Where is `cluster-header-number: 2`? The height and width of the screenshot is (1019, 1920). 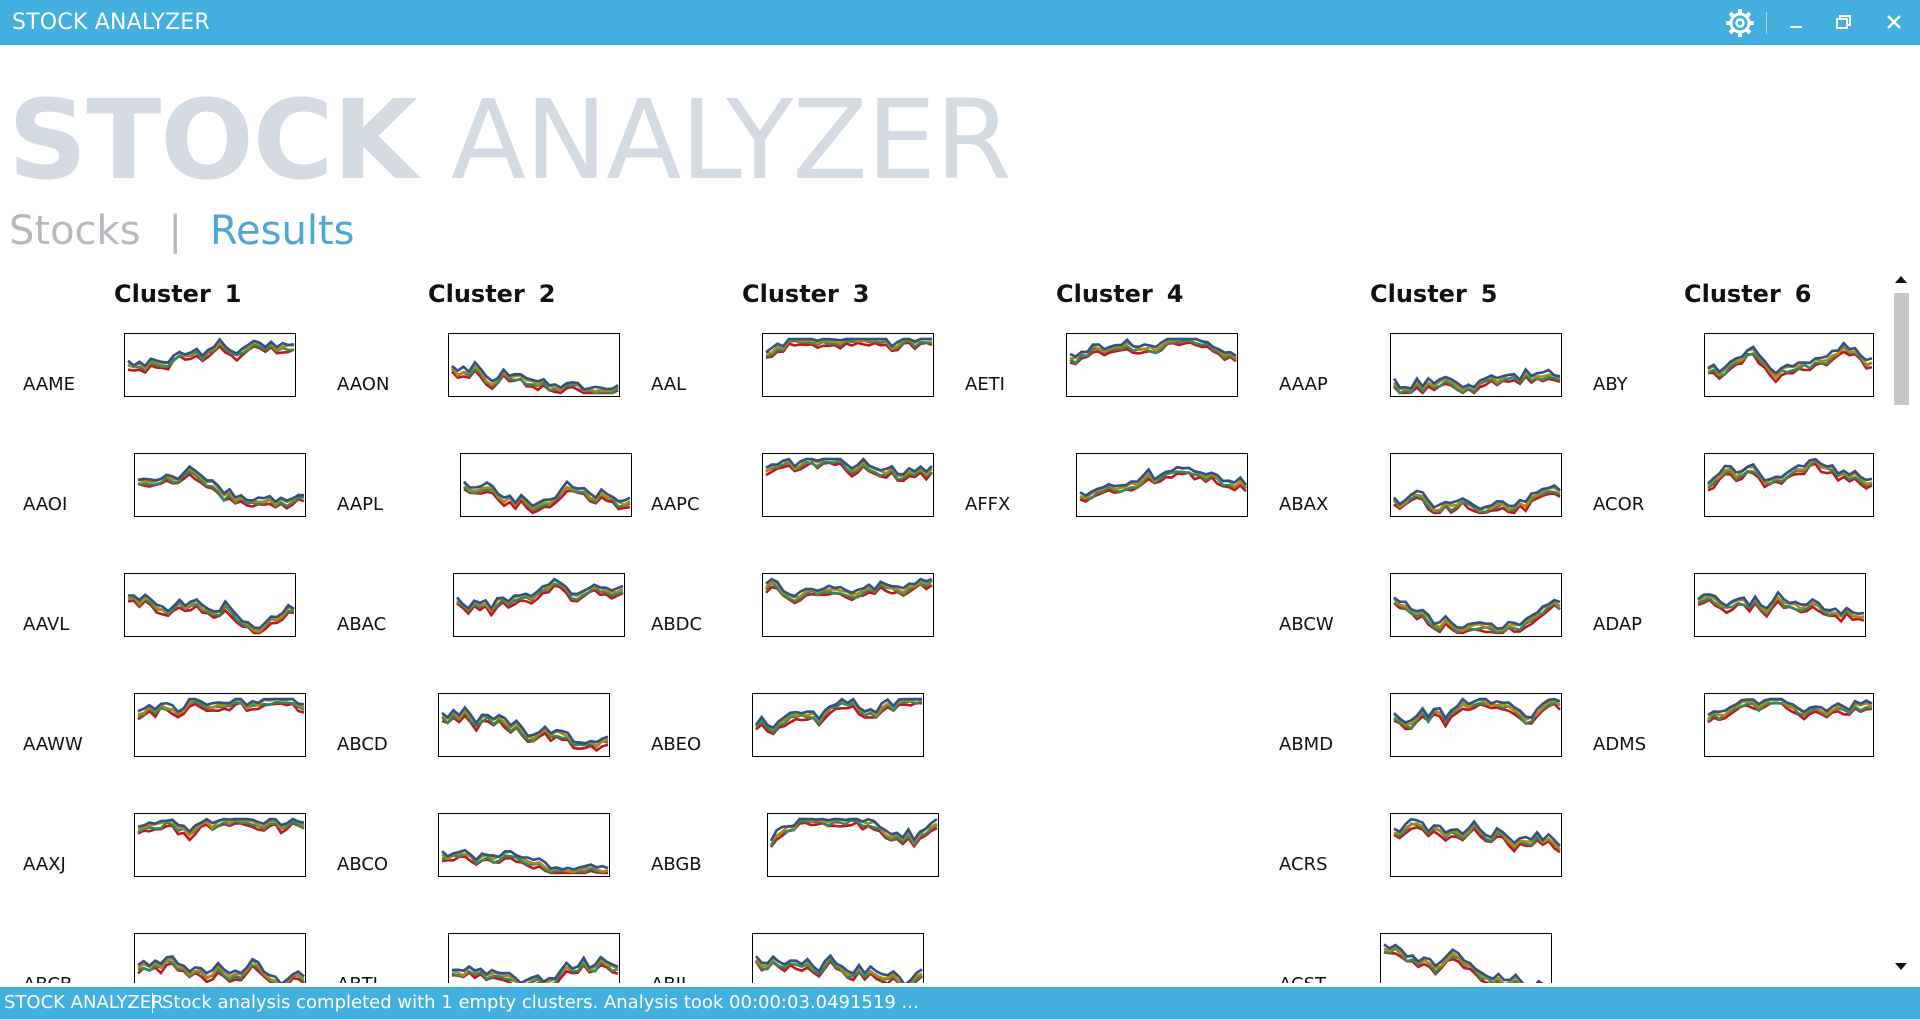 cluster-header-number: 2 is located at coordinates (547, 294).